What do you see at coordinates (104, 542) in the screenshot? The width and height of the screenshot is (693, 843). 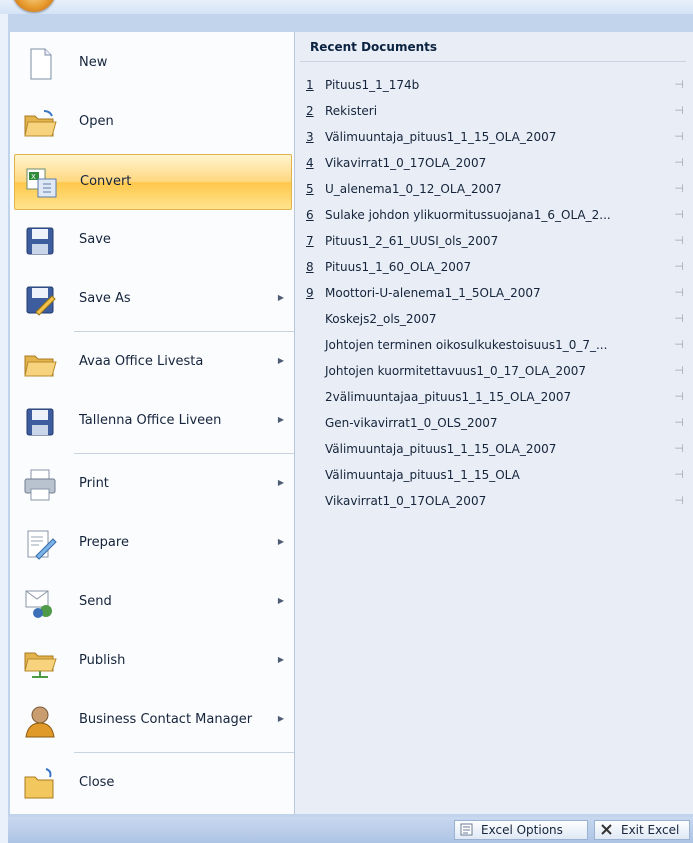 I see `menu-item-label: Prepare` at bounding box center [104, 542].